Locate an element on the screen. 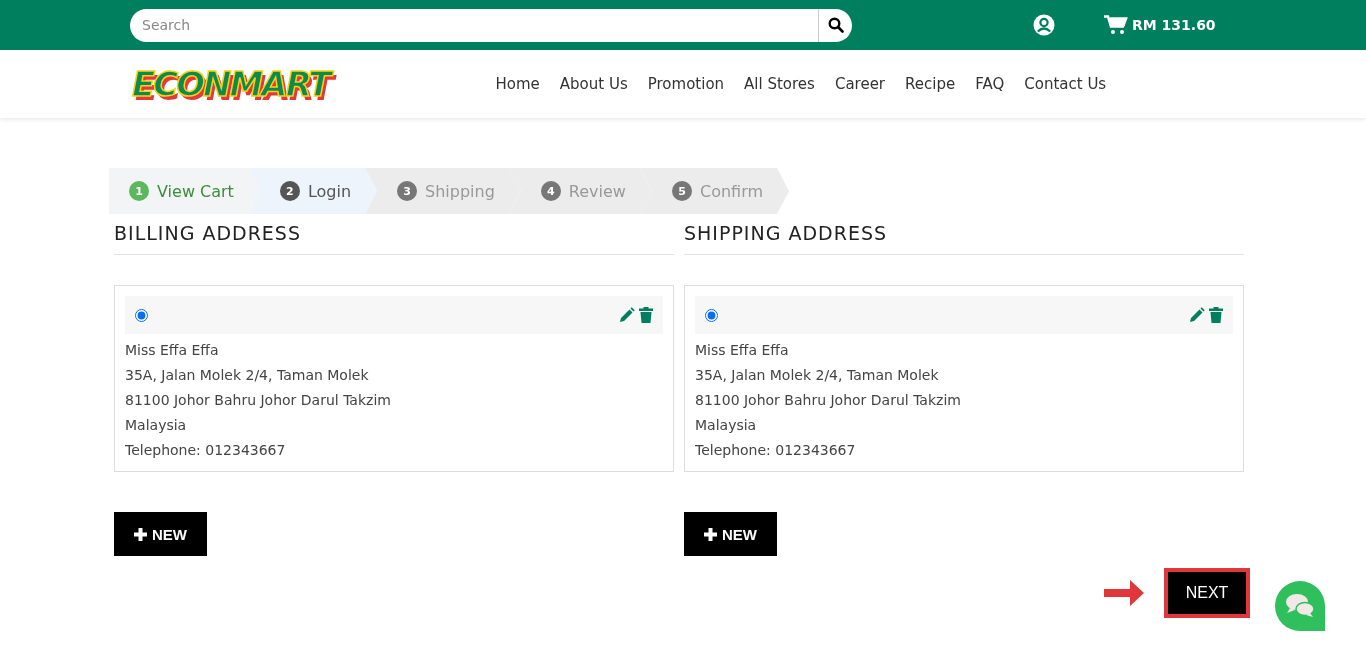 This screenshot has height=656, width=1366. search-button is located at coordinates (835, 25).